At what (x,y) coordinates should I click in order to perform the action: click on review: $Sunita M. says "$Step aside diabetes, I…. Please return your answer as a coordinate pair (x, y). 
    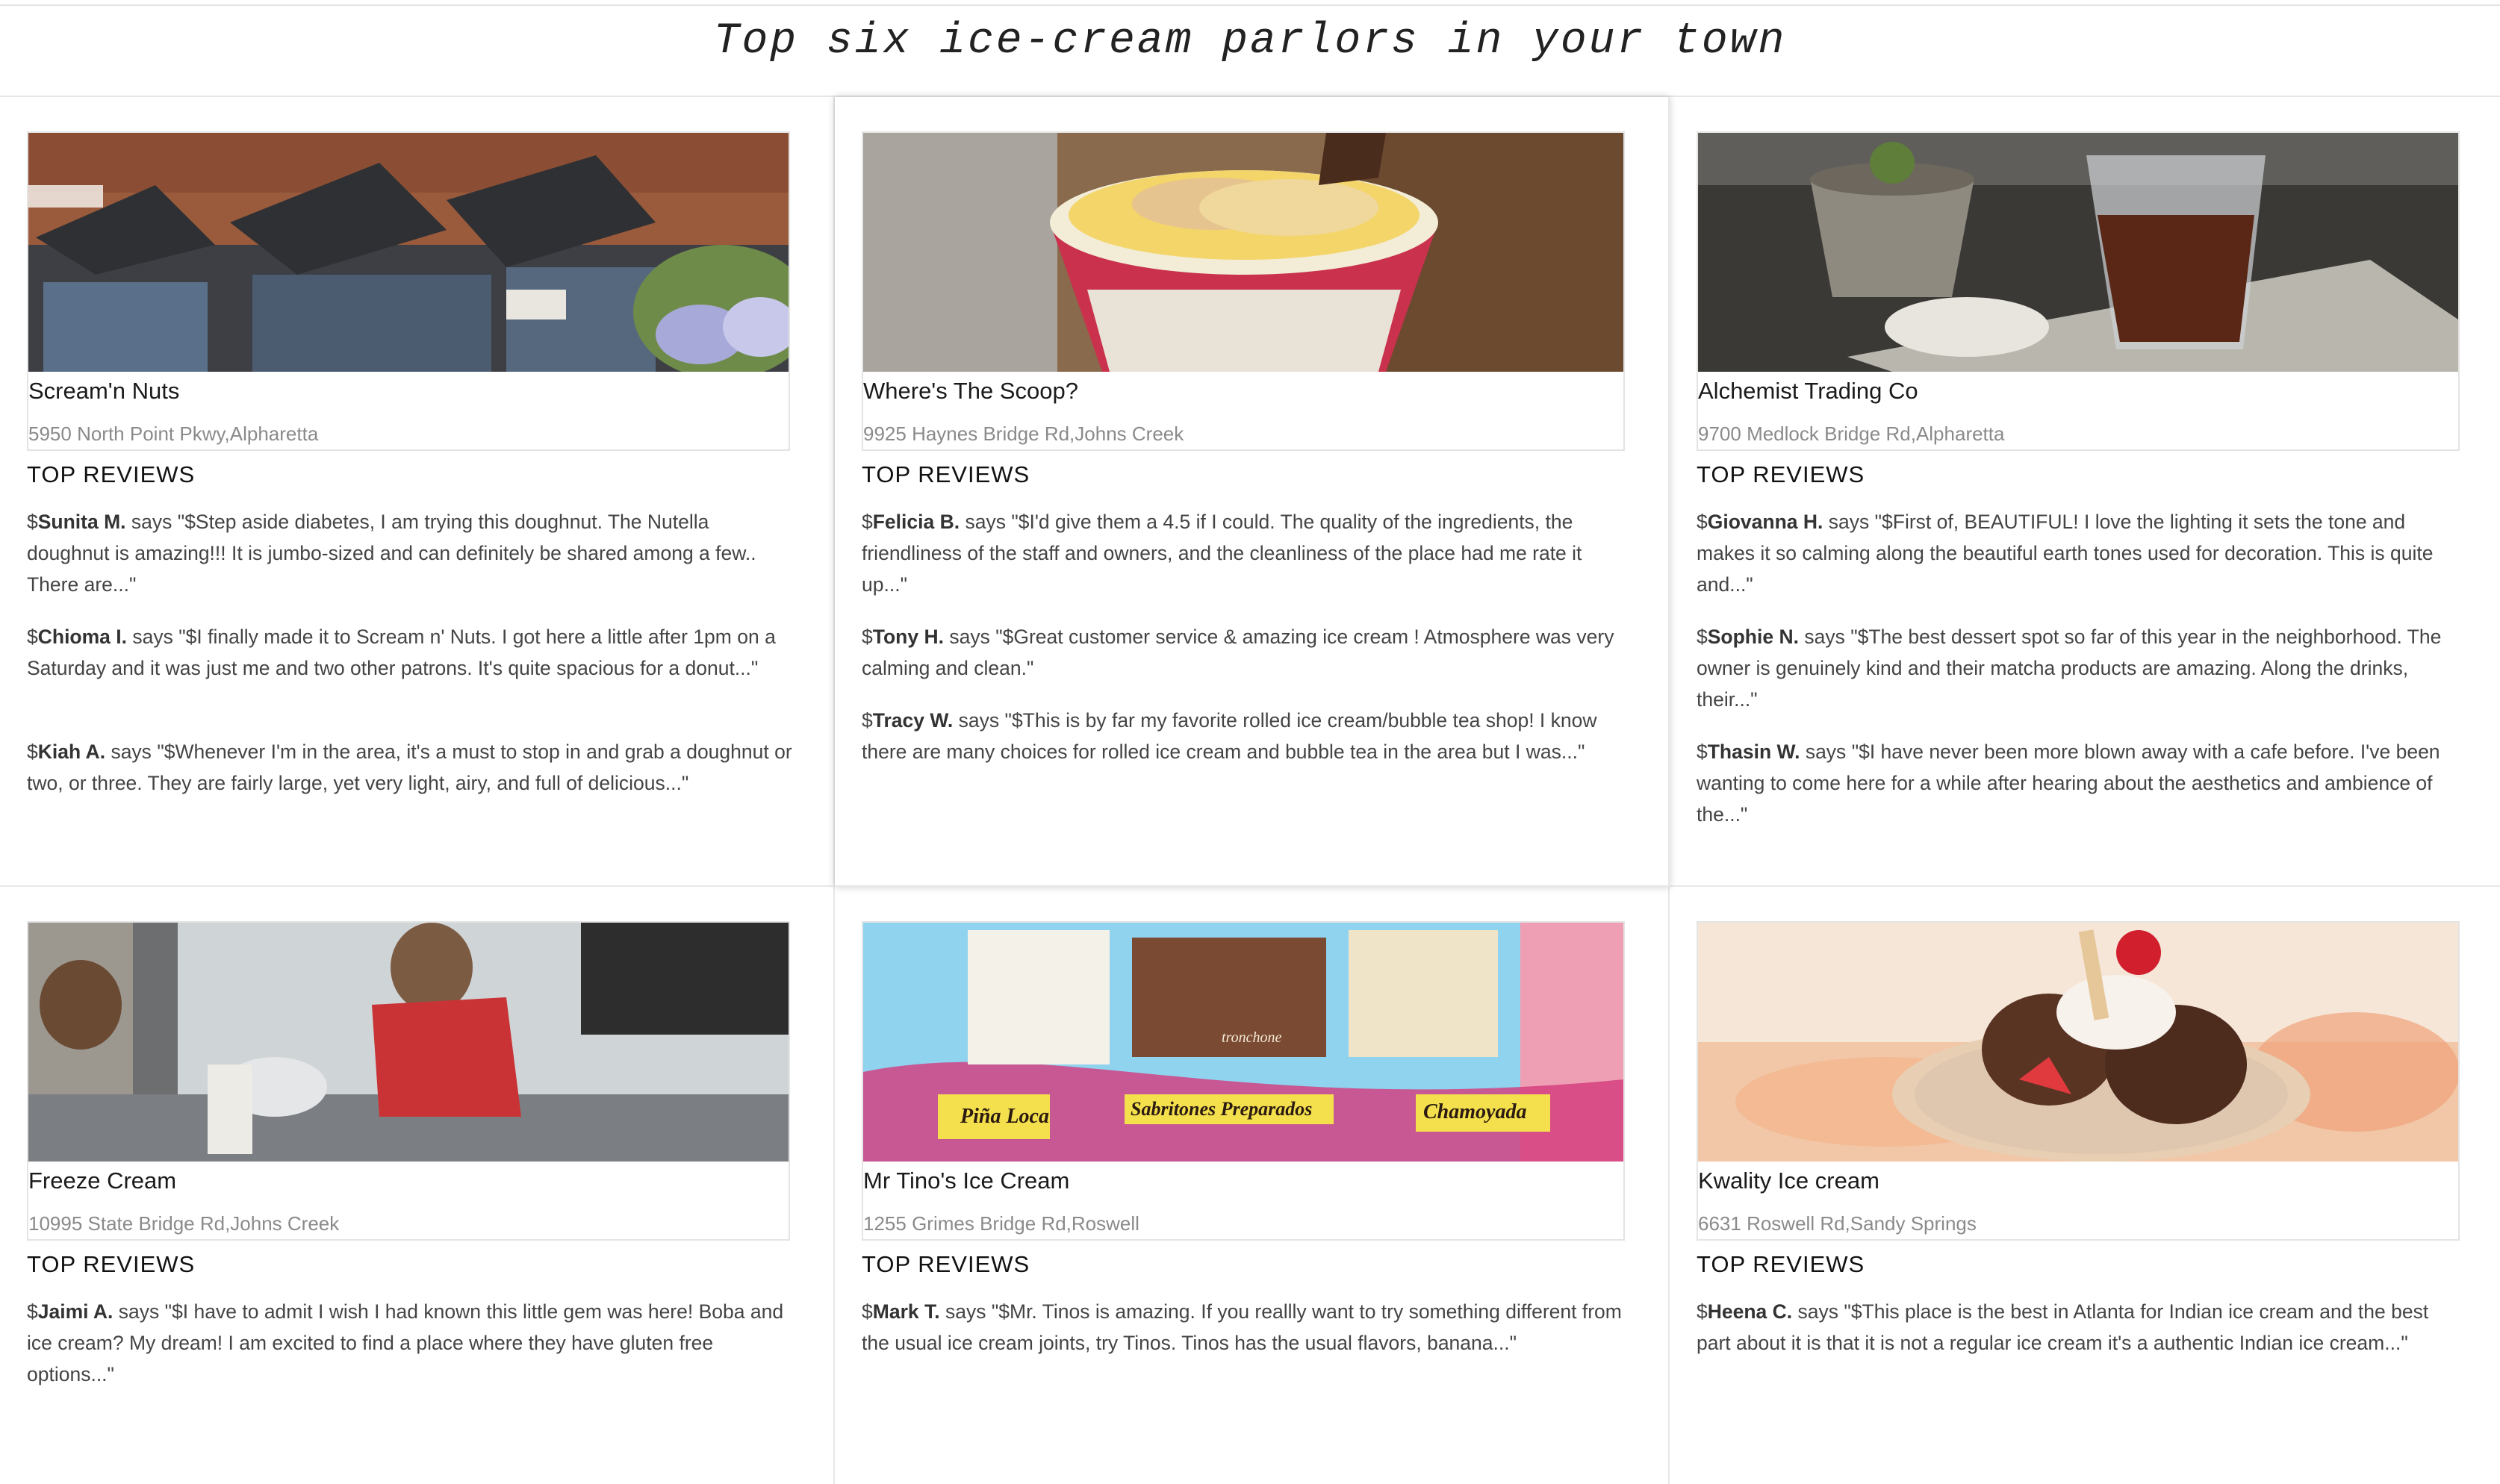
    Looking at the image, I should click on (391, 553).